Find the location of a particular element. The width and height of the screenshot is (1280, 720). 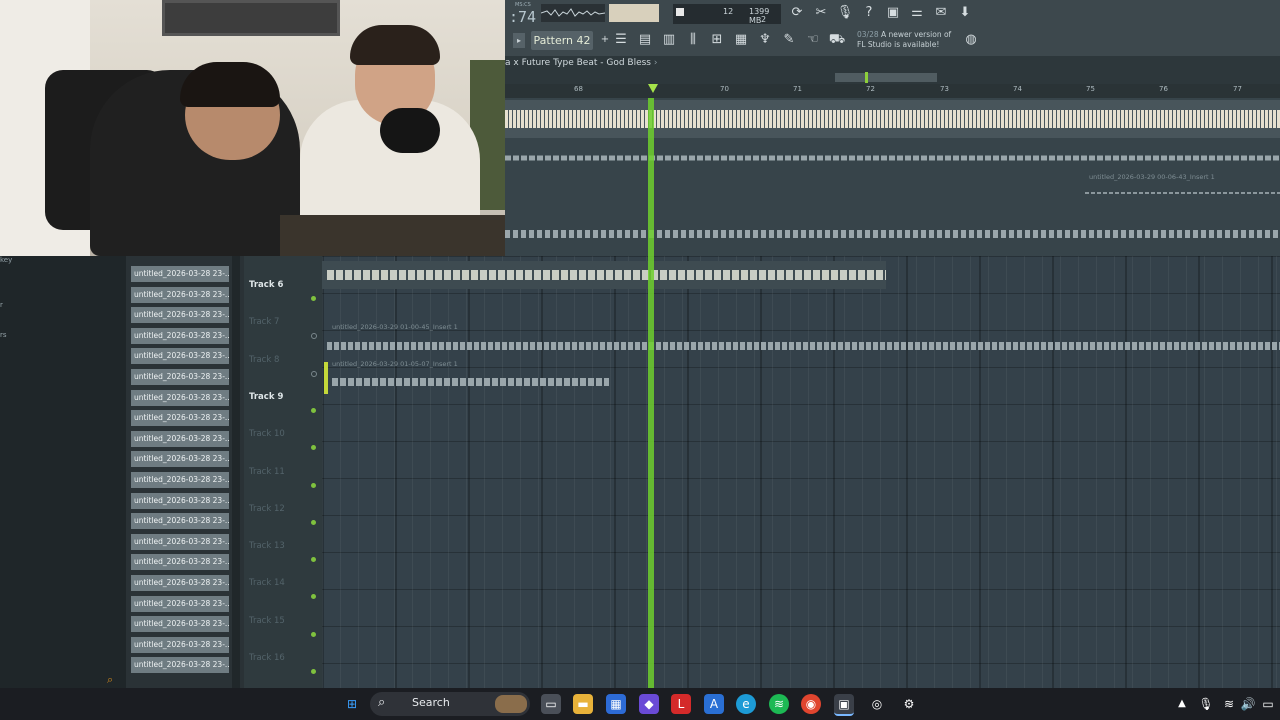

breadcrumb: a x Future Type Beat - God Bless › is located at coordinates (581, 63).